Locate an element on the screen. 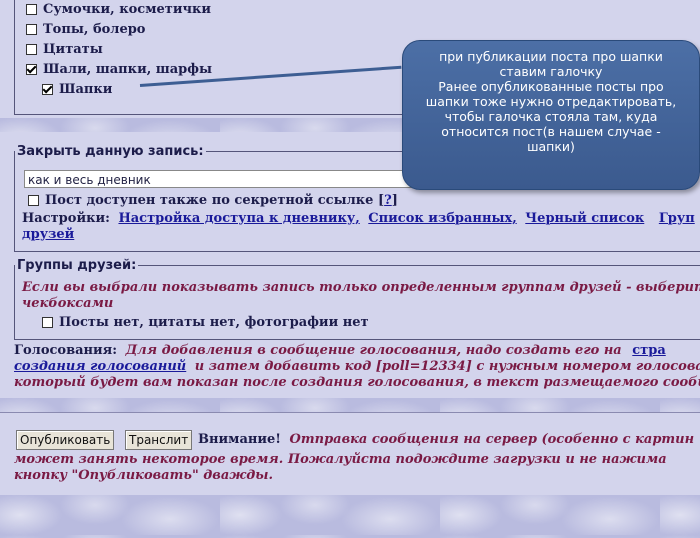  access-settings-link: Настройка доступа к дневнику, is located at coordinates (238, 218).